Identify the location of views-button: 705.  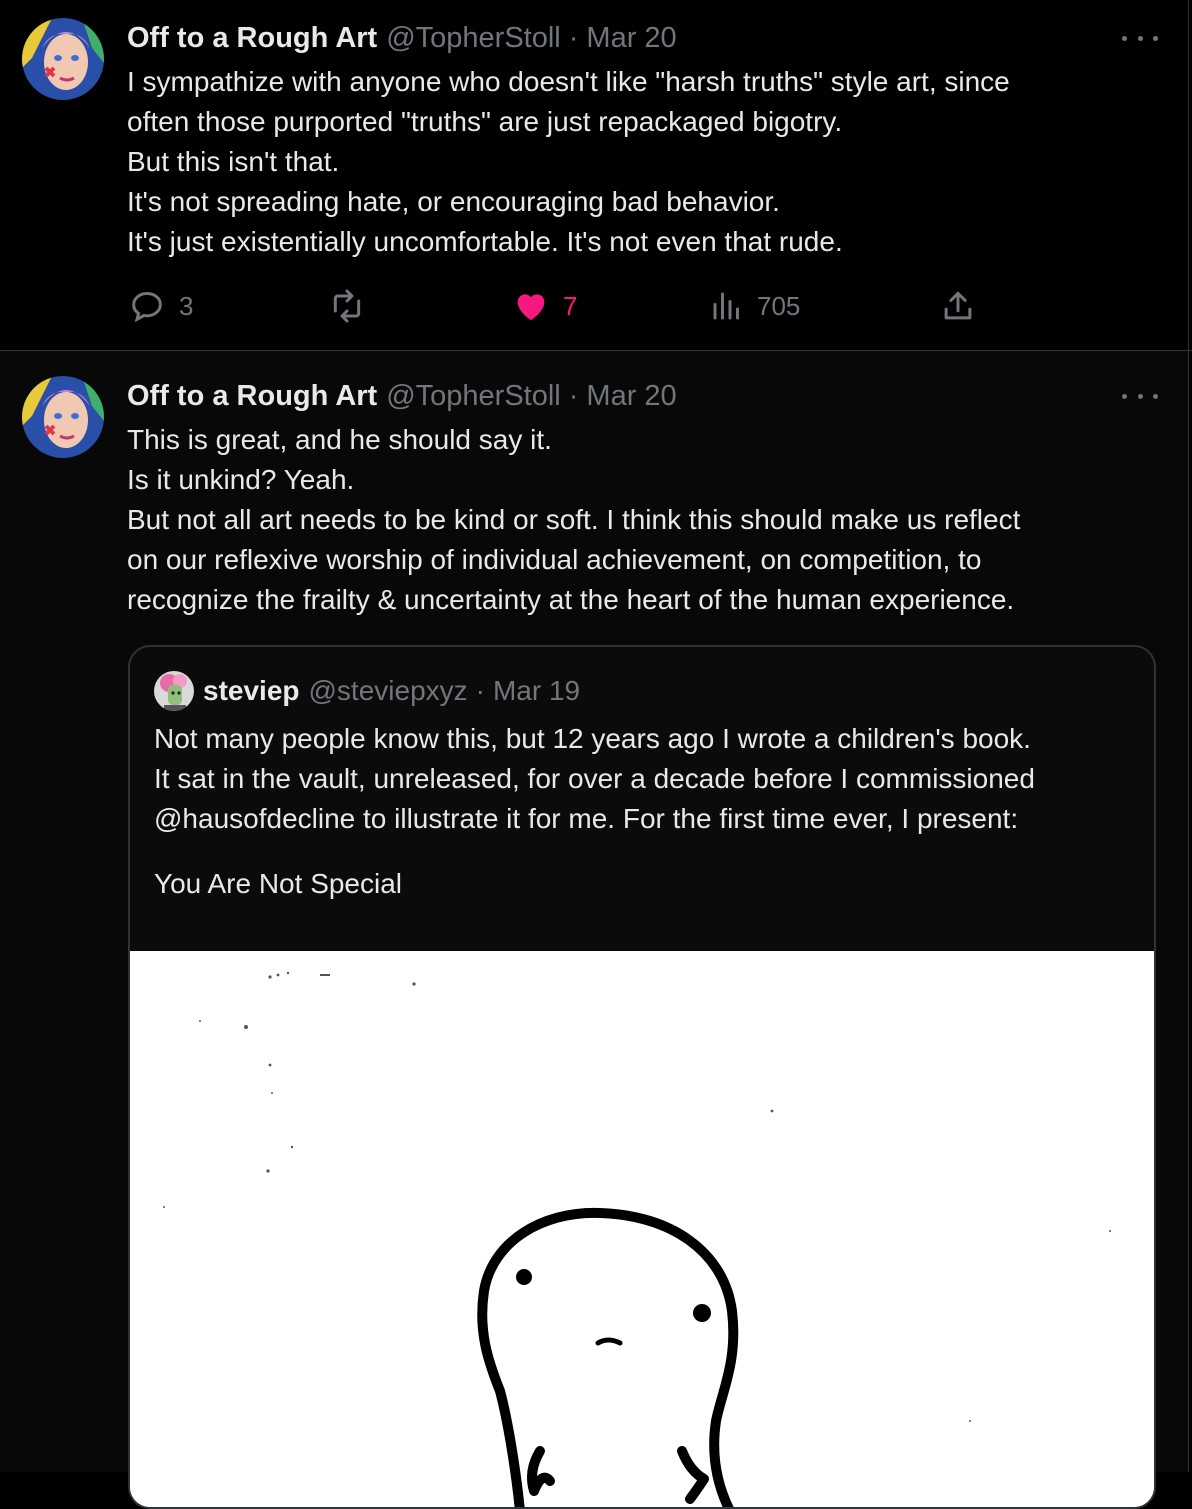
(754, 306).